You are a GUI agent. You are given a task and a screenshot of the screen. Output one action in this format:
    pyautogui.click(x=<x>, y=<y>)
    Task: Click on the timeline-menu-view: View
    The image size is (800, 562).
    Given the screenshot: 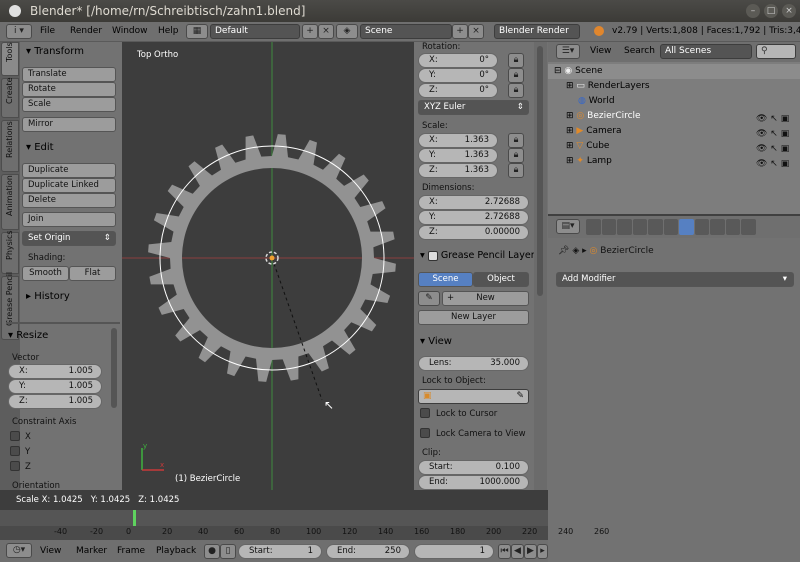 What is the action you would take?
    pyautogui.click(x=50, y=551)
    